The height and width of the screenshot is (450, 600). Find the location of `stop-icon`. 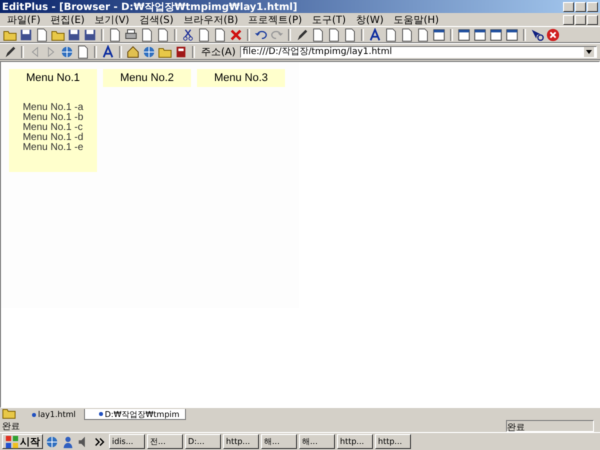

stop-icon is located at coordinates (553, 35).